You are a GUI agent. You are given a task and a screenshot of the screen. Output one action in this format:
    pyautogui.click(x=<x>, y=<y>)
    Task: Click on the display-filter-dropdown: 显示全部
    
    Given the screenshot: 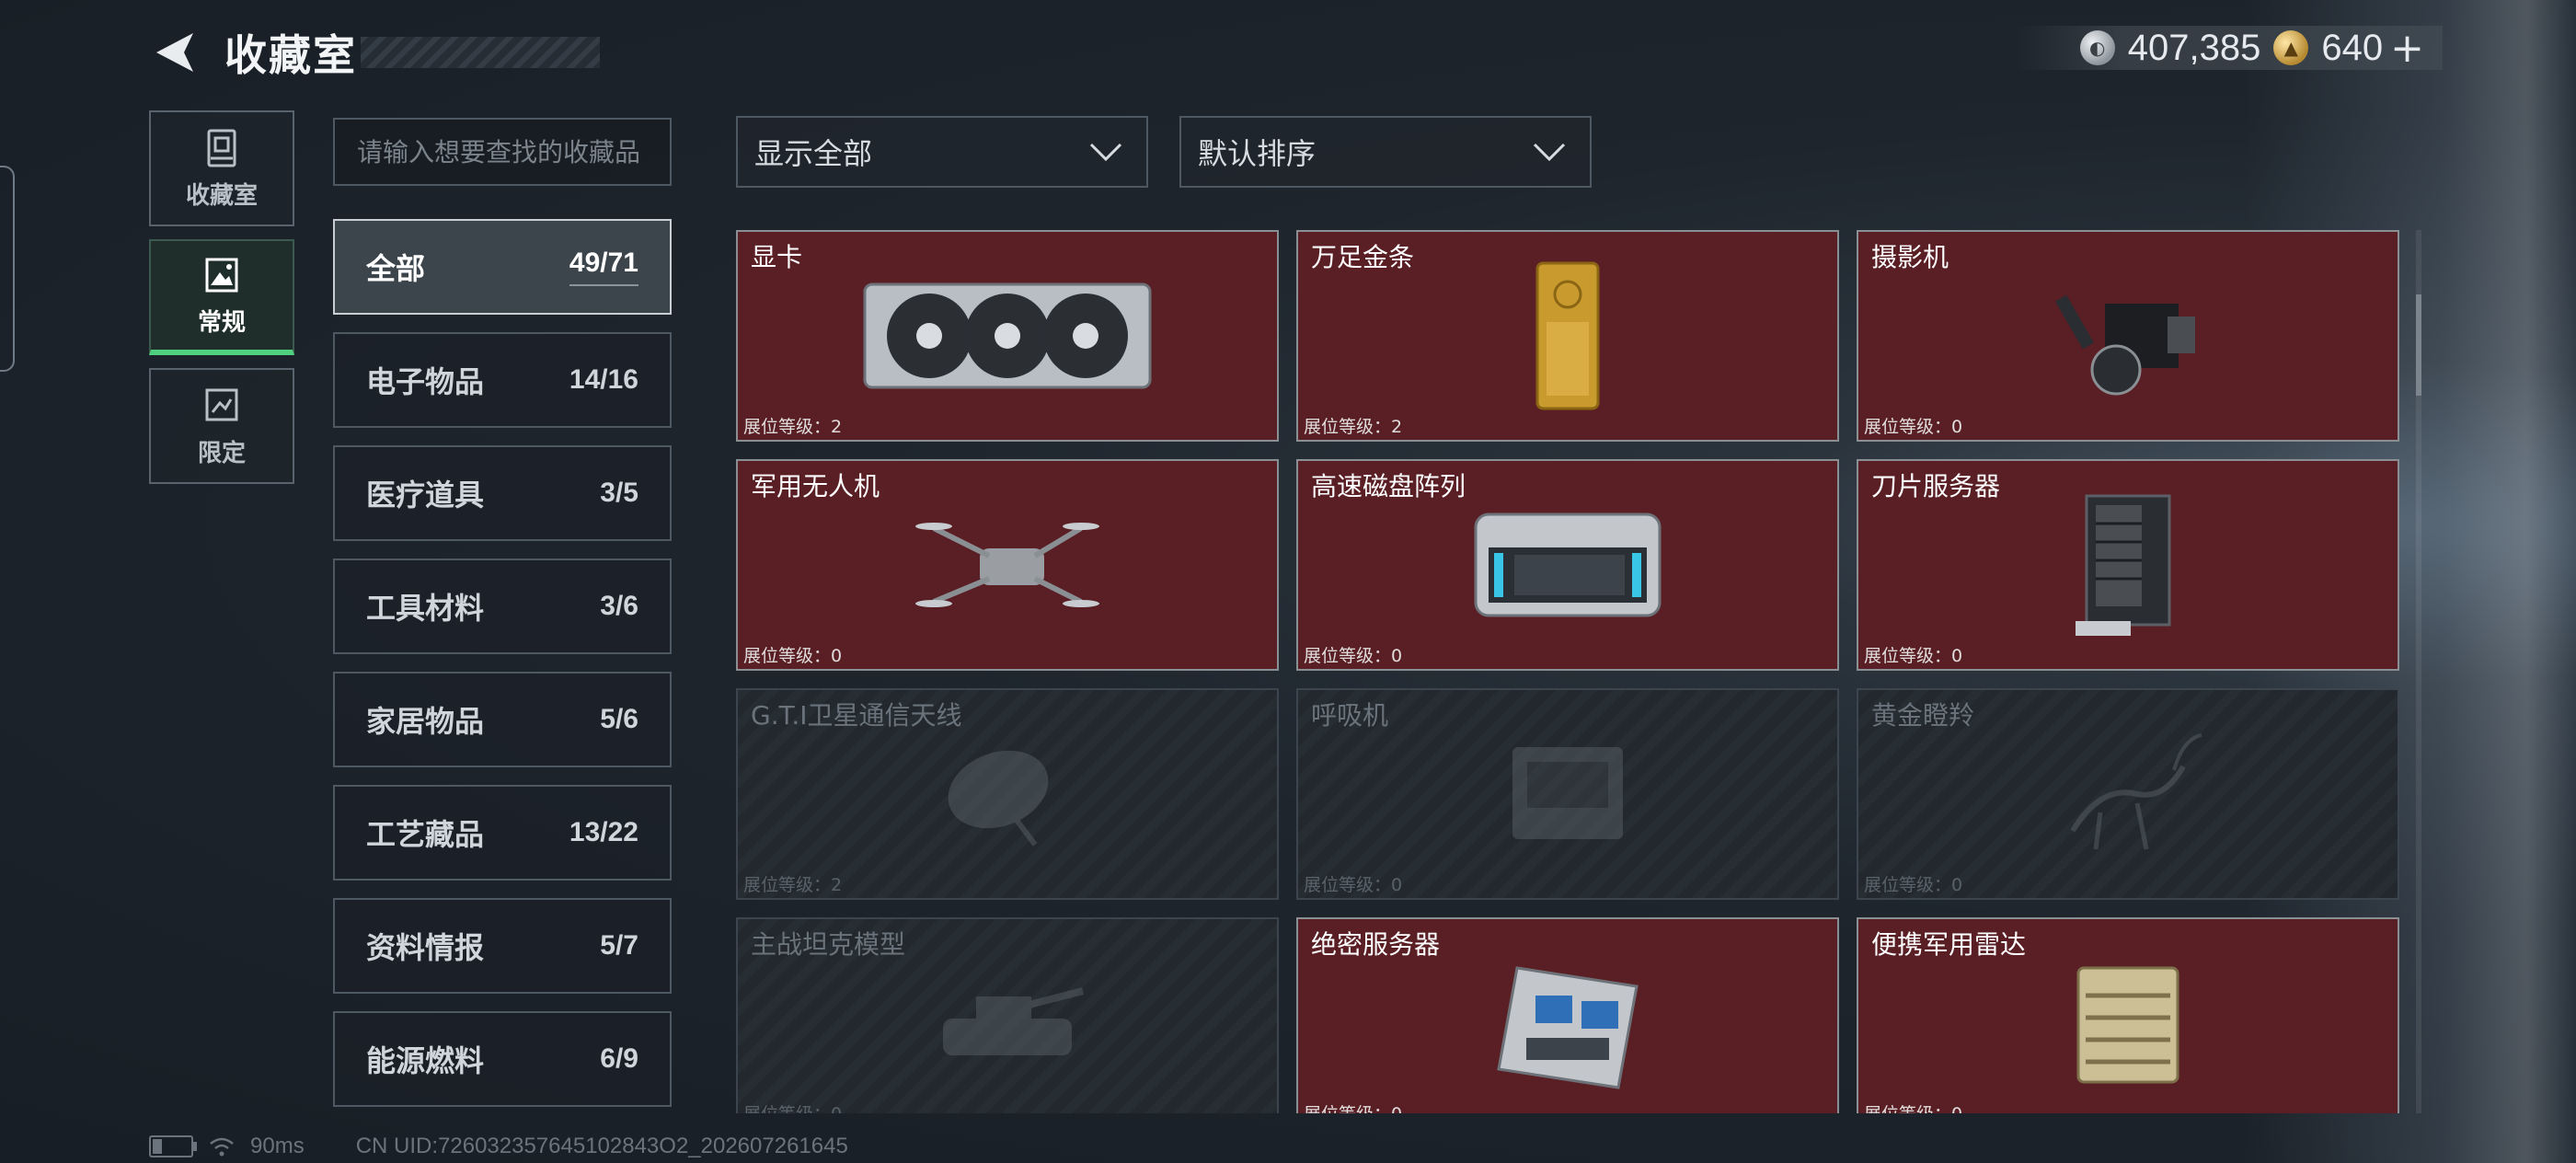 What is the action you would take?
    pyautogui.click(x=942, y=152)
    